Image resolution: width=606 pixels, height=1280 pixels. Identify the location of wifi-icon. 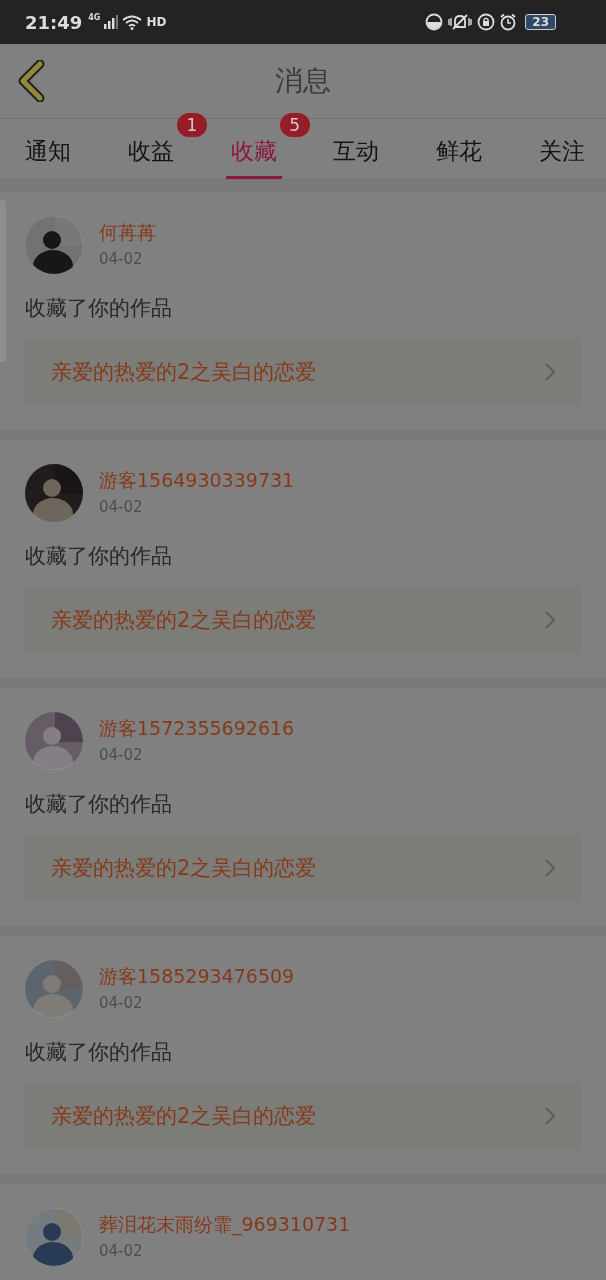
(132, 22).